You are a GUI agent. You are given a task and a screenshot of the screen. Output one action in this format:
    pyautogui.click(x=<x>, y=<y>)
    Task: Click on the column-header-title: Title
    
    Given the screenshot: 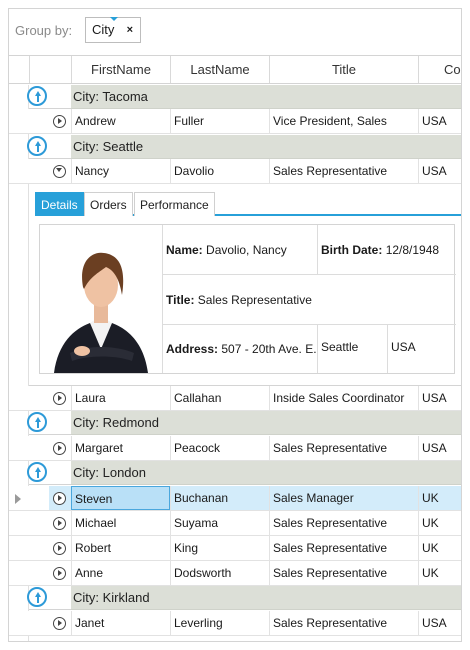 What is the action you would take?
    pyautogui.click(x=343, y=69)
    